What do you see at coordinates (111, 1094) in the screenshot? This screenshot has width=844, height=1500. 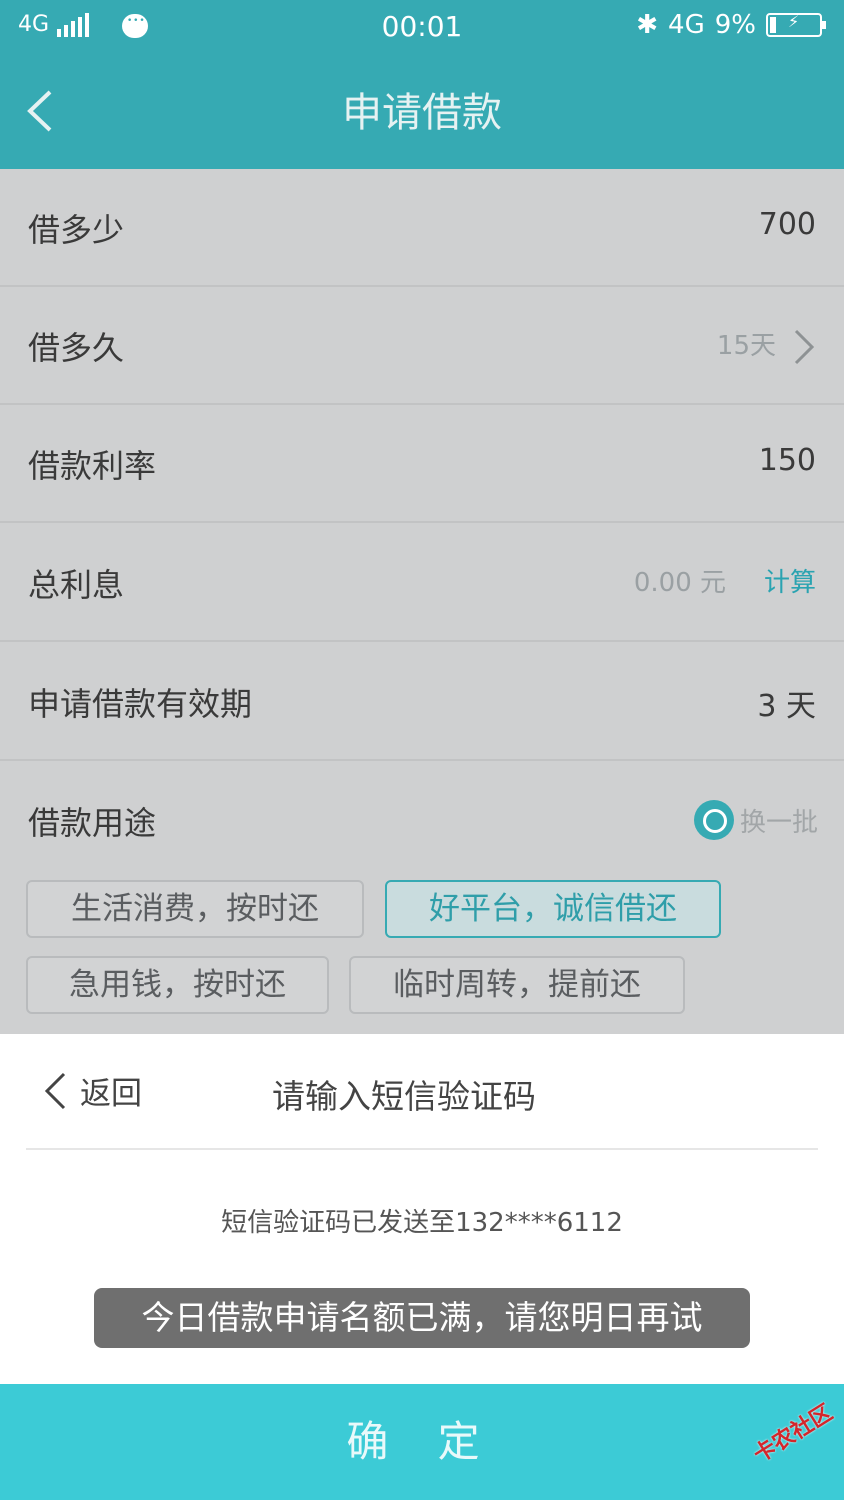 I see `sheet-back-label: 返回` at bounding box center [111, 1094].